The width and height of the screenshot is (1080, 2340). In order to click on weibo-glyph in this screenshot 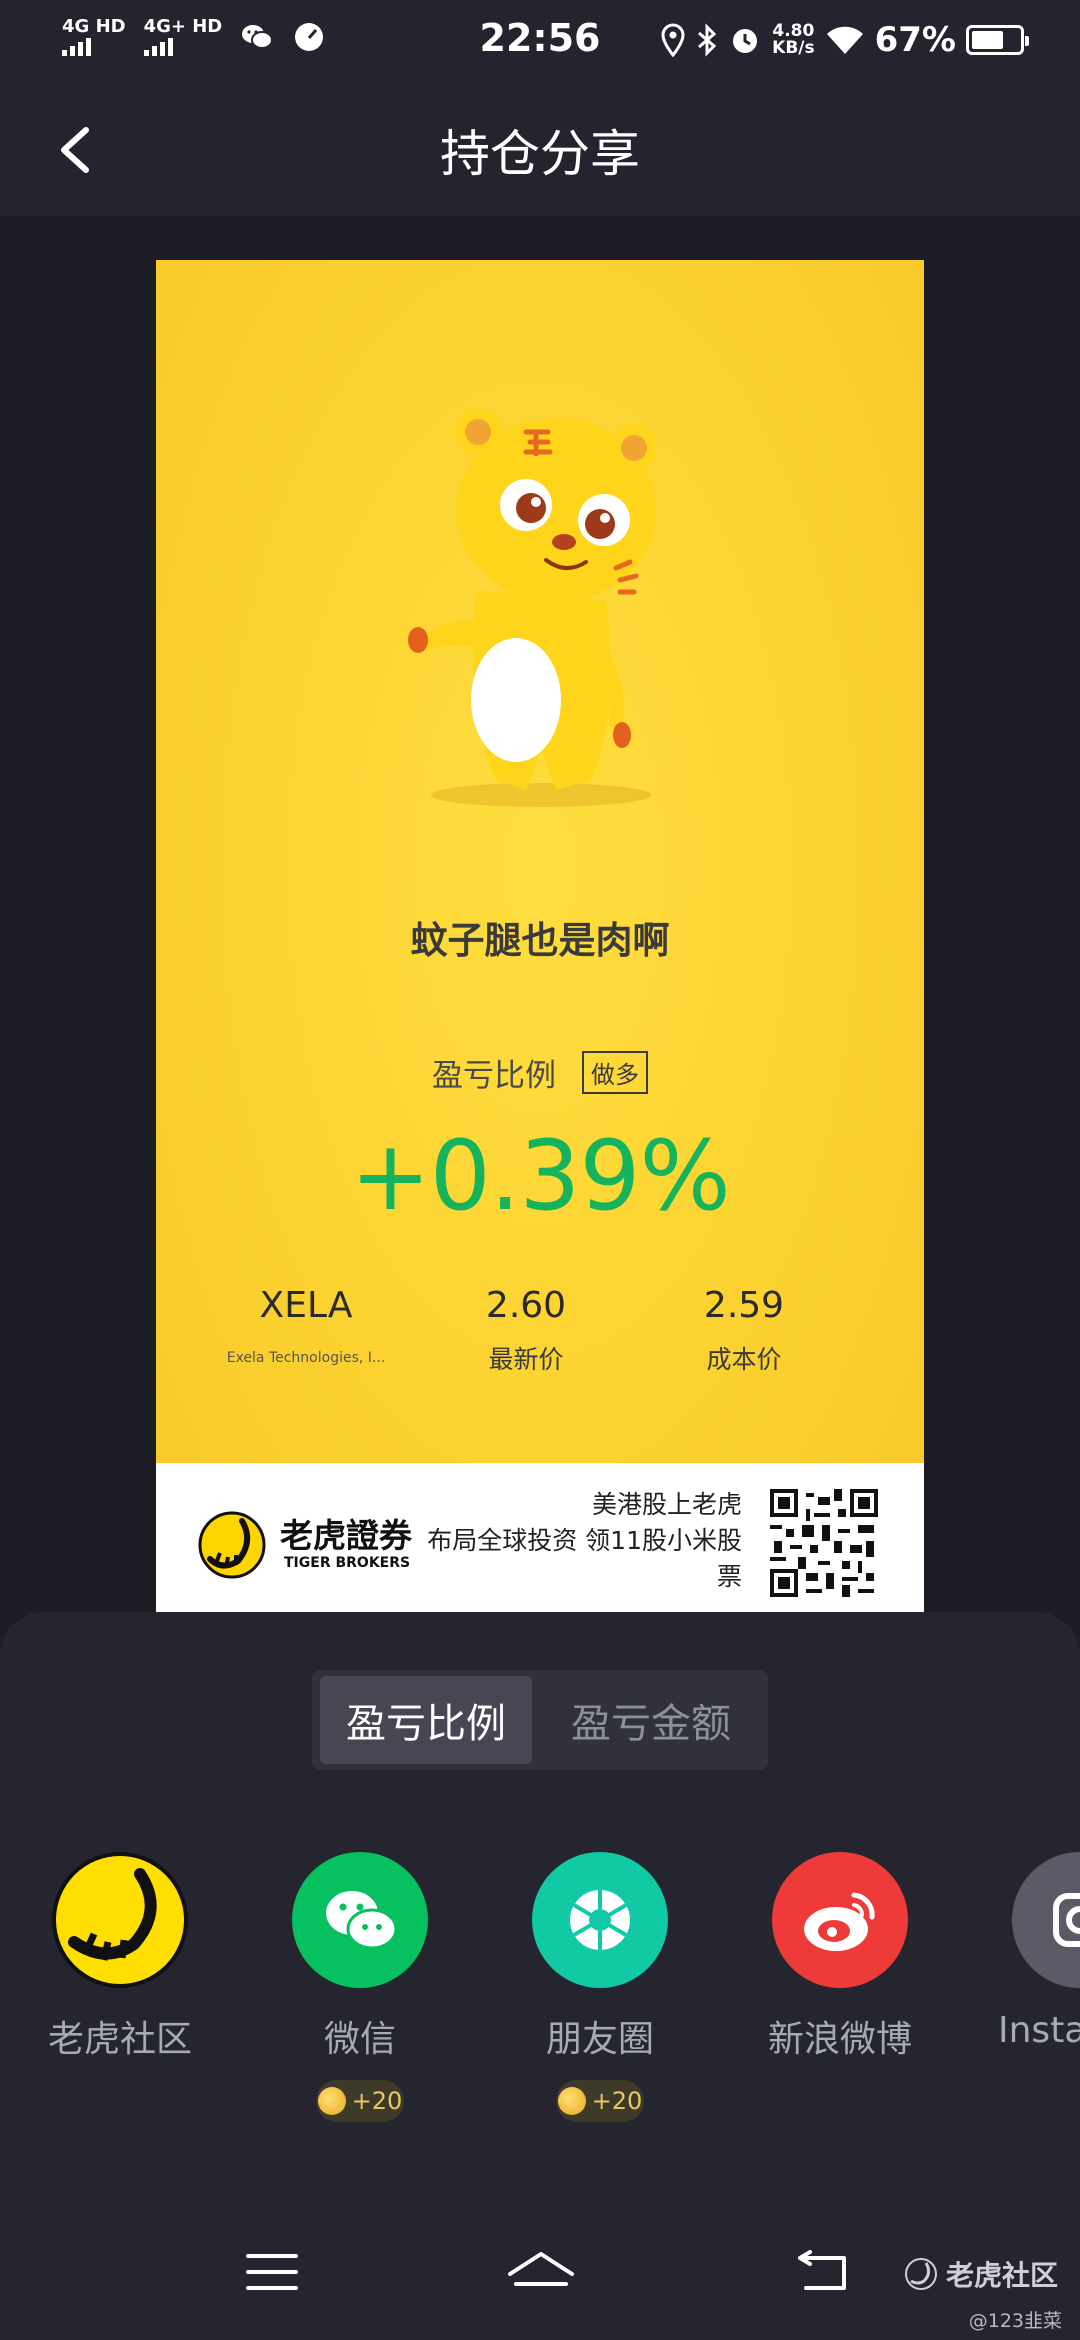, I will do `click(839, 1921)`.